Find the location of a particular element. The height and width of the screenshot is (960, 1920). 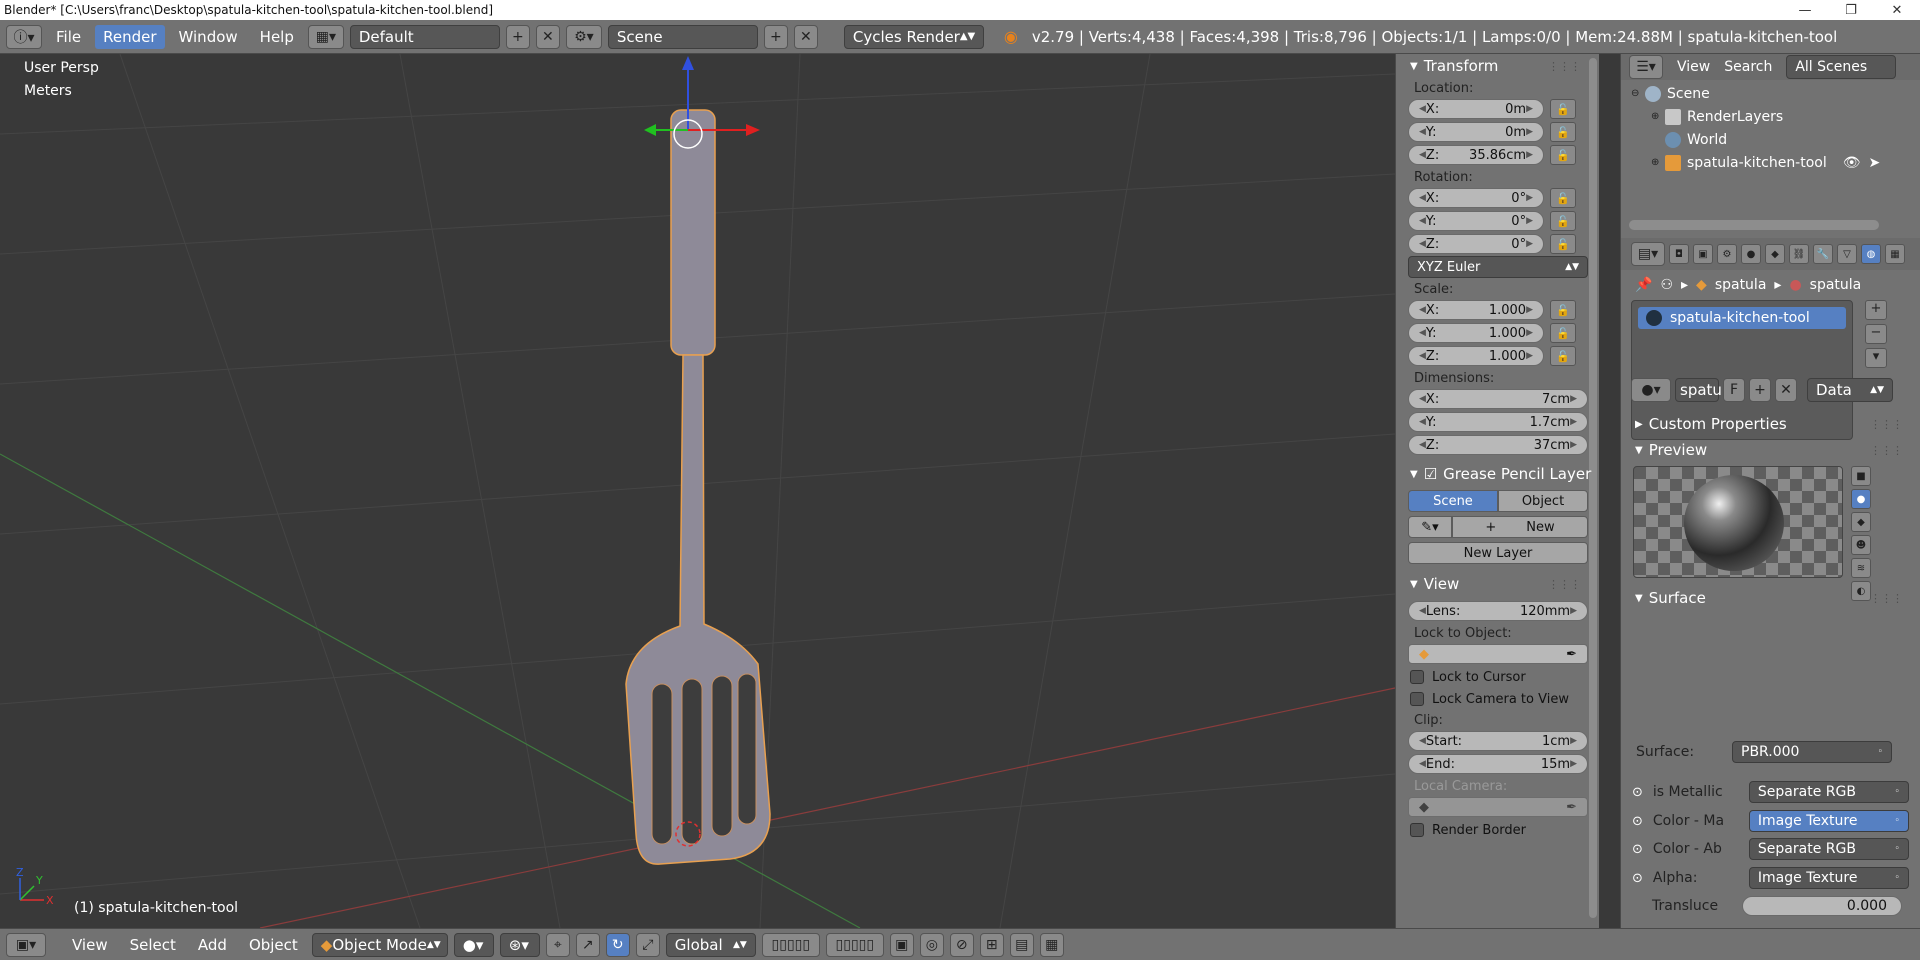

fake-user-button: F is located at coordinates (1734, 390).